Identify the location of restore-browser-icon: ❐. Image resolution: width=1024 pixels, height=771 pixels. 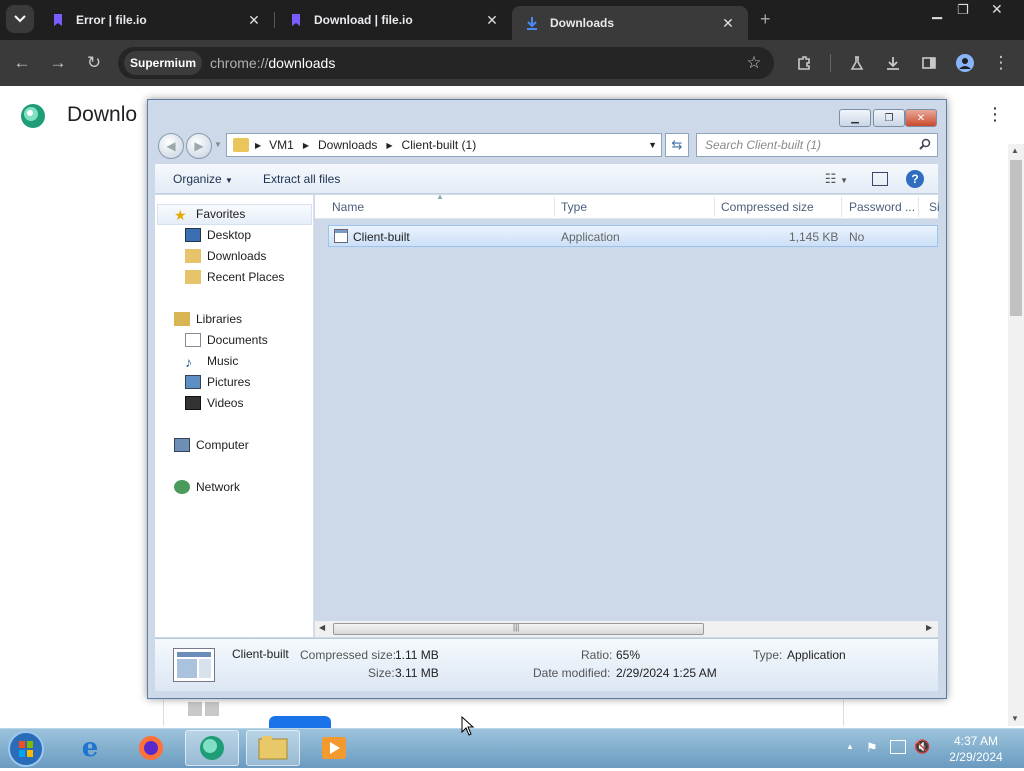
(963, 10).